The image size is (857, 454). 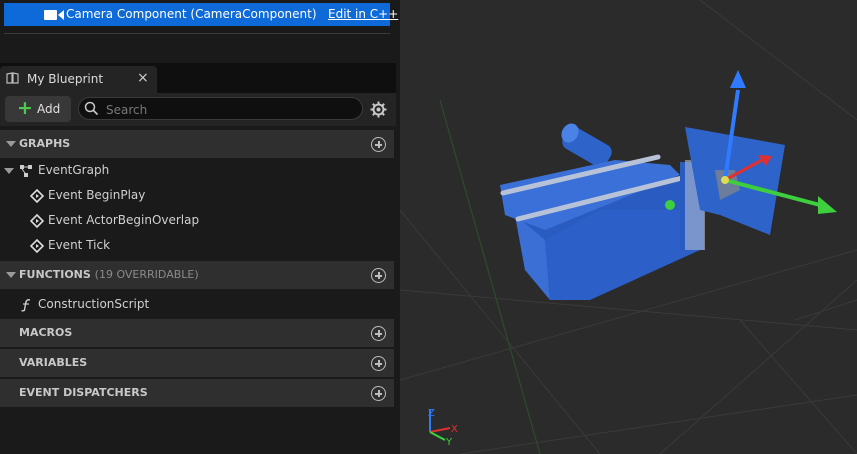 I want to click on gear-icon, so click(x=378, y=109).